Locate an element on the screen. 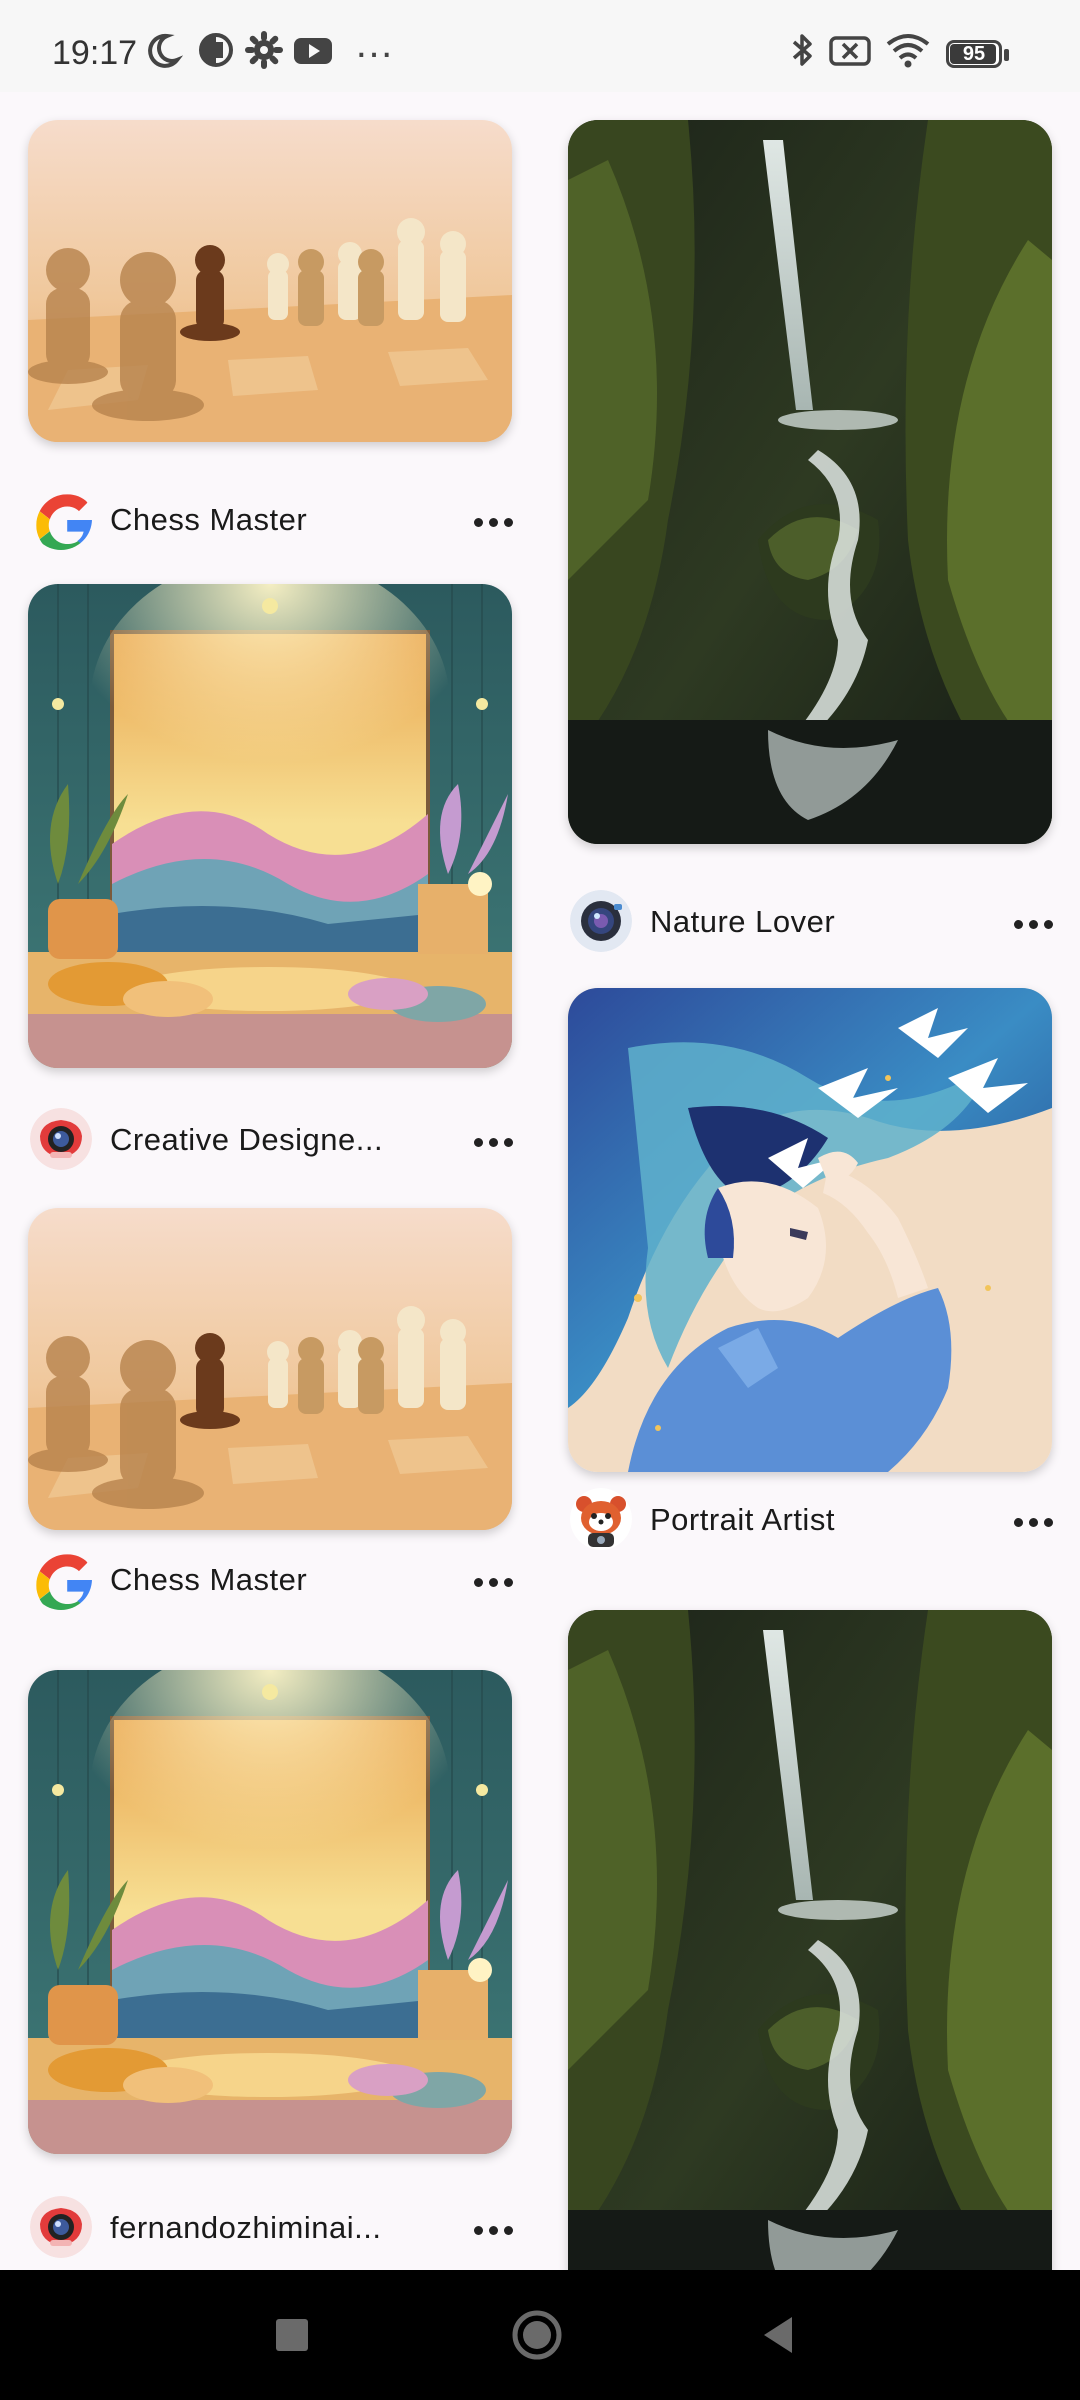 The width and height of the screenshot is (1080, 2400). back-triangle-icon is located at coordinates (779, 2335).